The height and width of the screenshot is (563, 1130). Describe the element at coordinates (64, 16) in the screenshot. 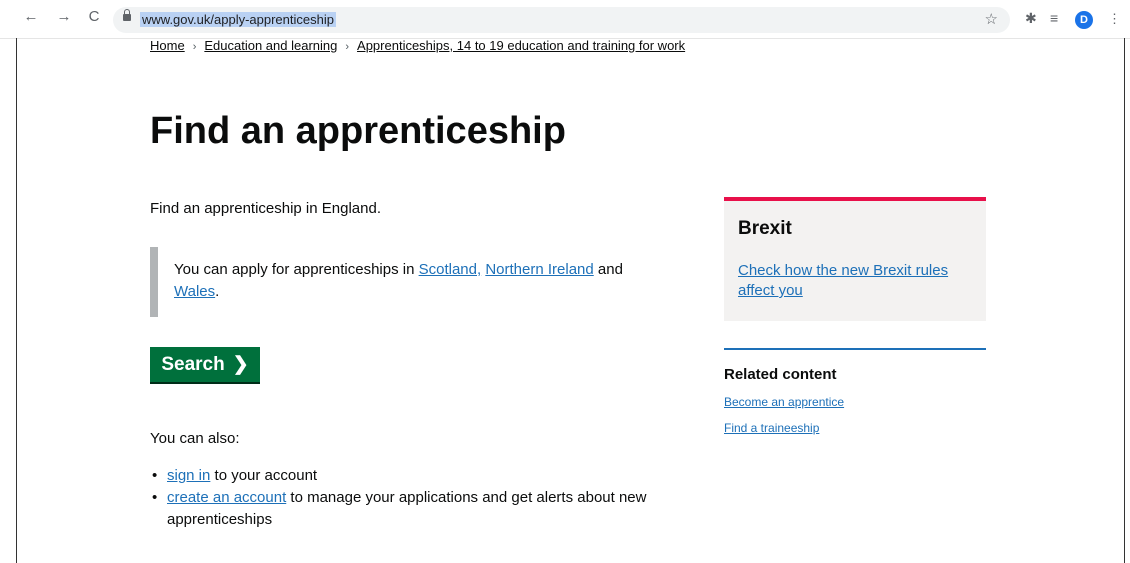

I see `forward-icon: →` at that location.